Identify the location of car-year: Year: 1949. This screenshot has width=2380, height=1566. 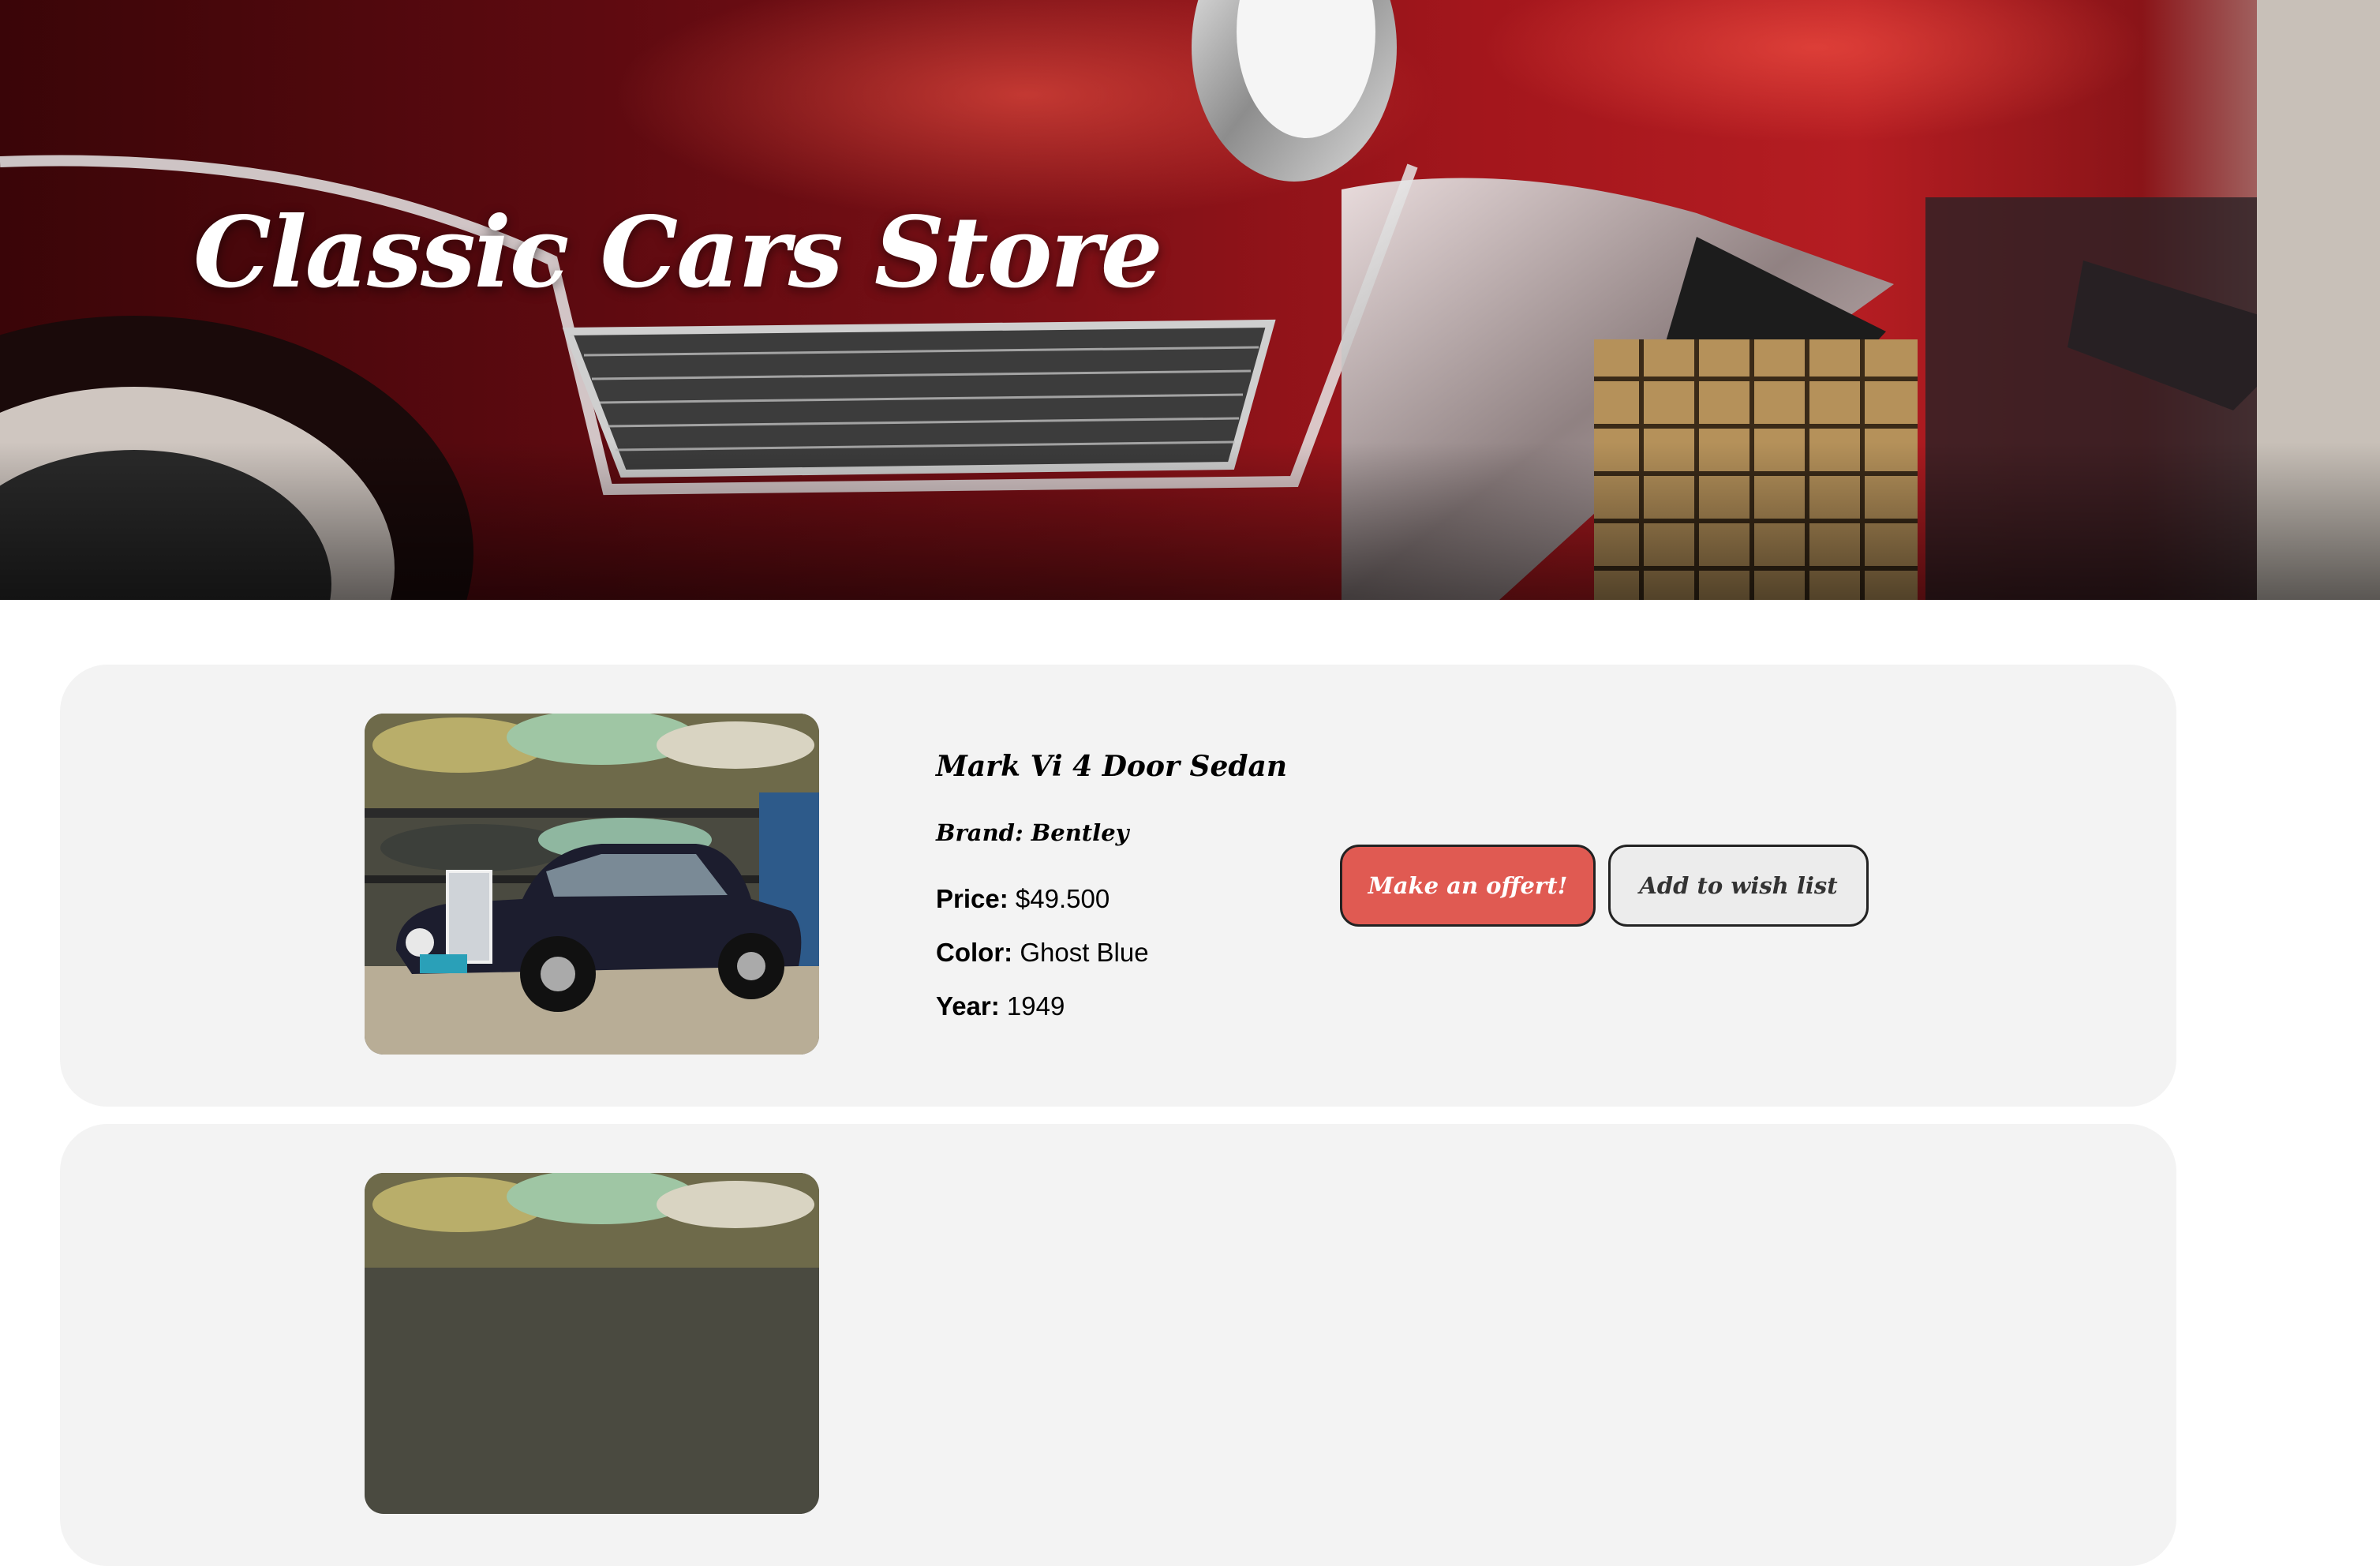
(1000, 1006).